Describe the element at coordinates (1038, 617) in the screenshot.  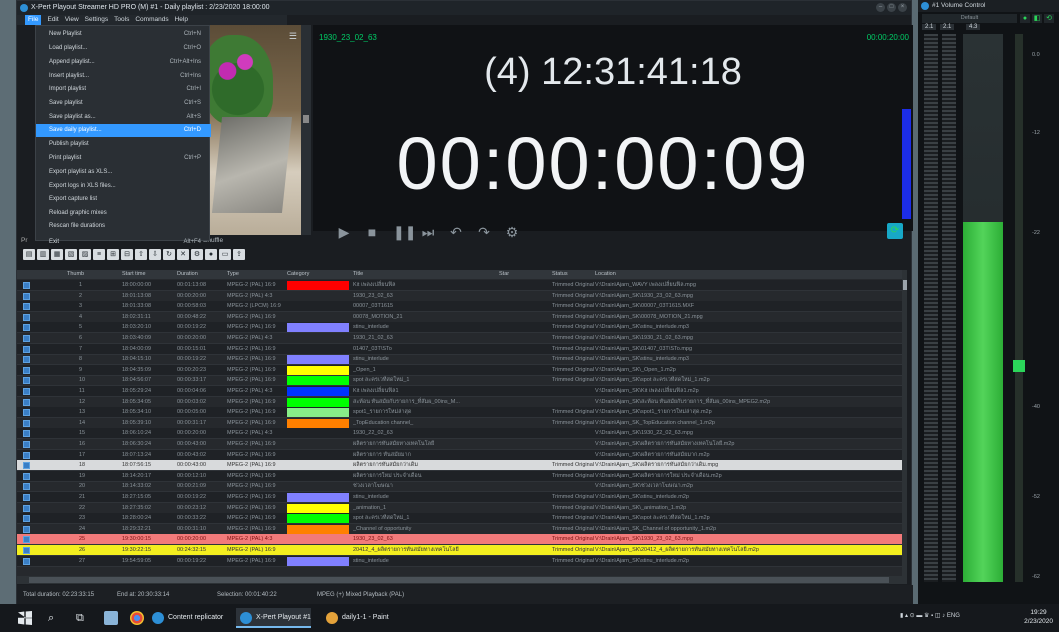
I see `clock: 19:29 2/23/2020` at that location.